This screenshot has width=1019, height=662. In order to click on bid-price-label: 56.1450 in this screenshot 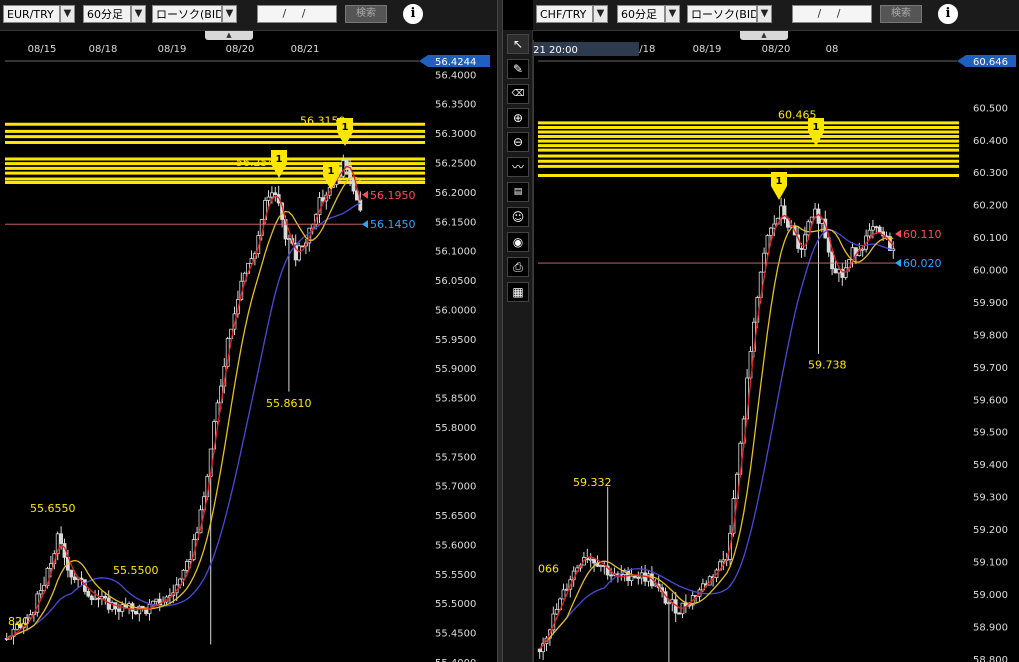, I will do `click(393, 224)`.